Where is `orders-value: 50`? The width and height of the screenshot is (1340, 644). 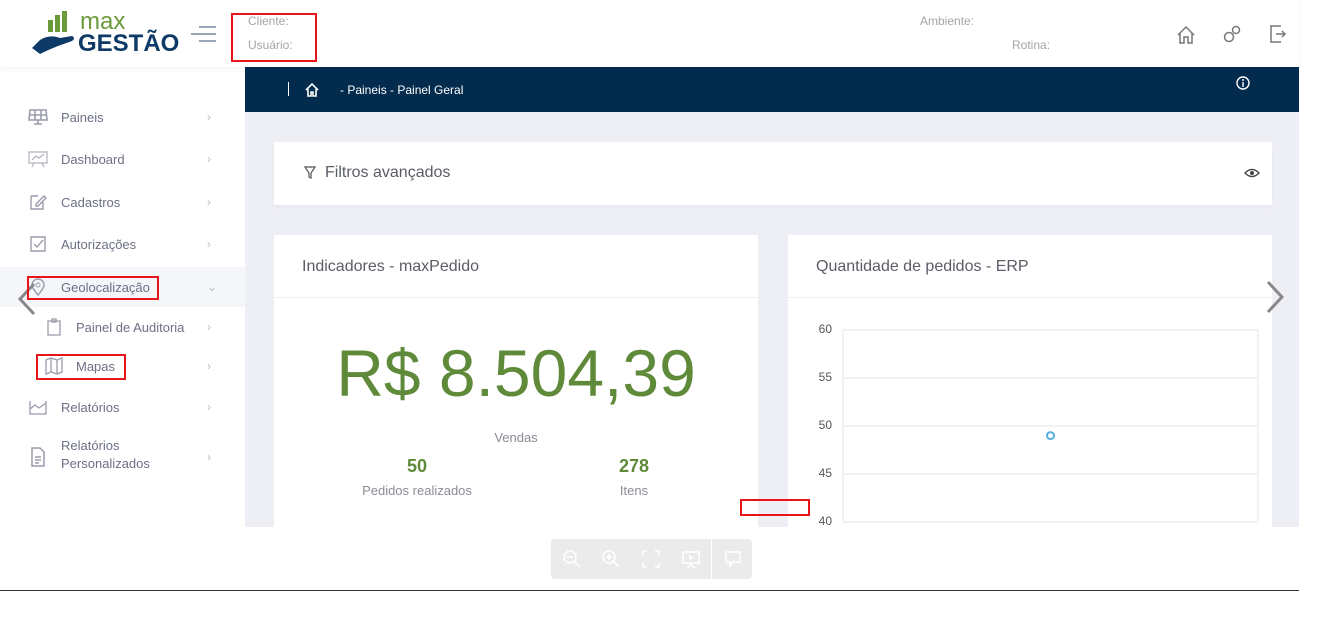 orders-value: 50 is located at coordinates (417, 466).